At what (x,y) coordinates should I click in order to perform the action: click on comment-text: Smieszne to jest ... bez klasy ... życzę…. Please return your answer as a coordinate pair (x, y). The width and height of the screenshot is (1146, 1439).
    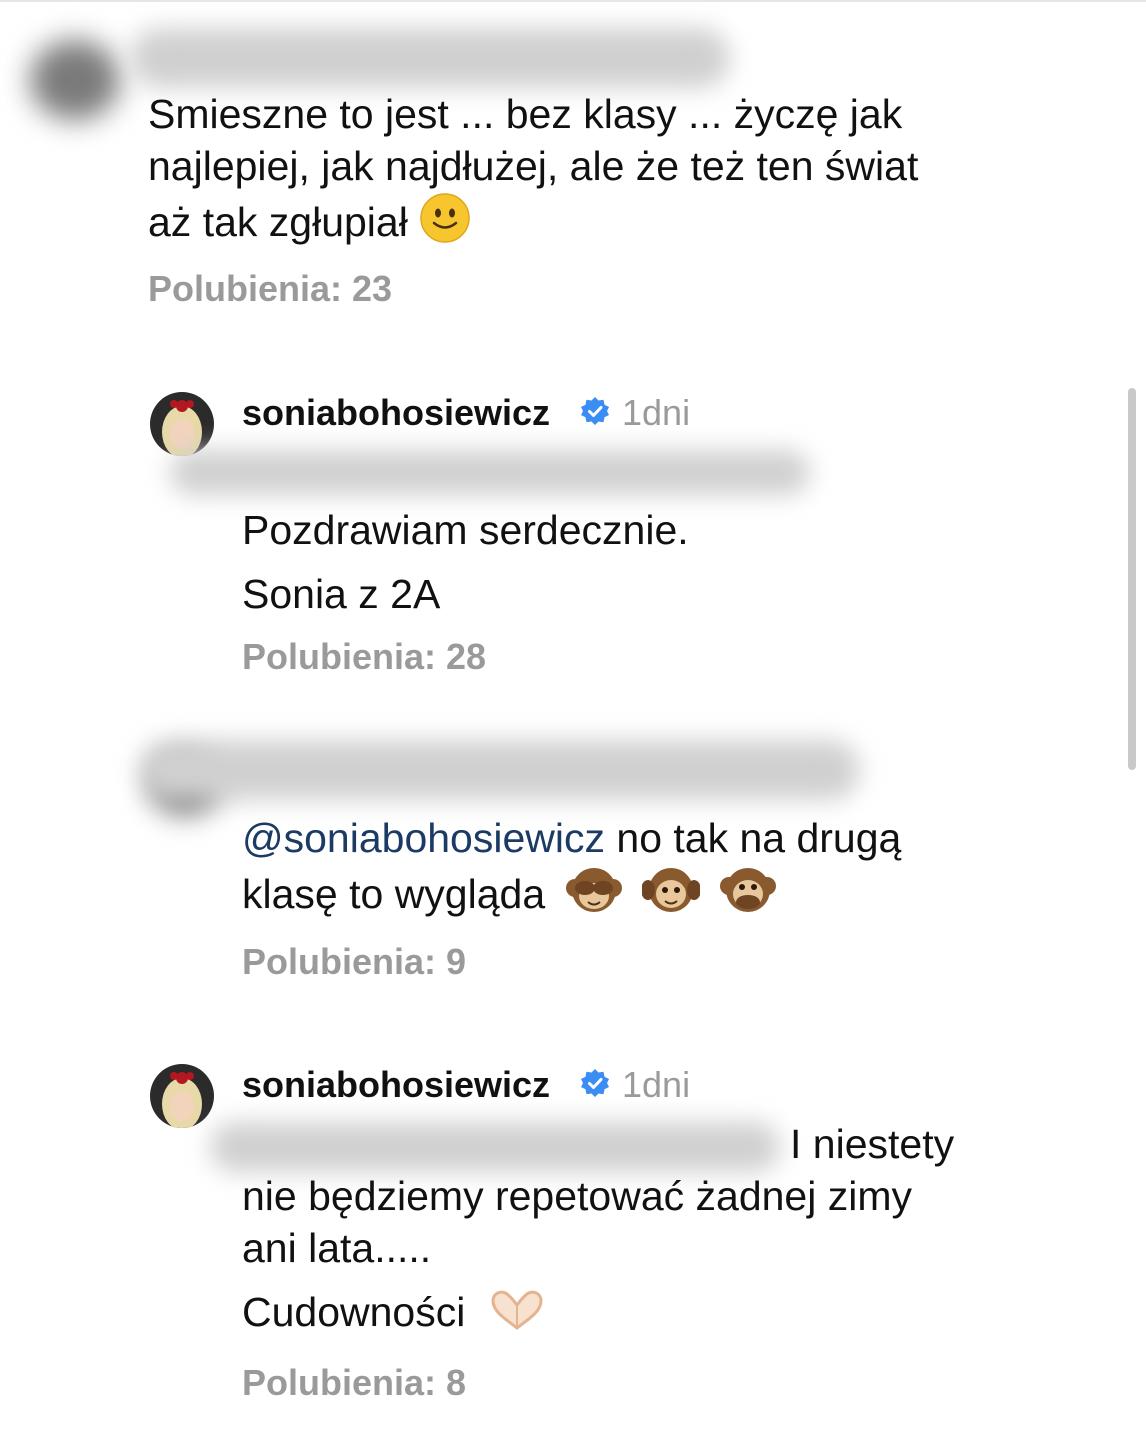
    Looking at the image, I should click on (533, 168).